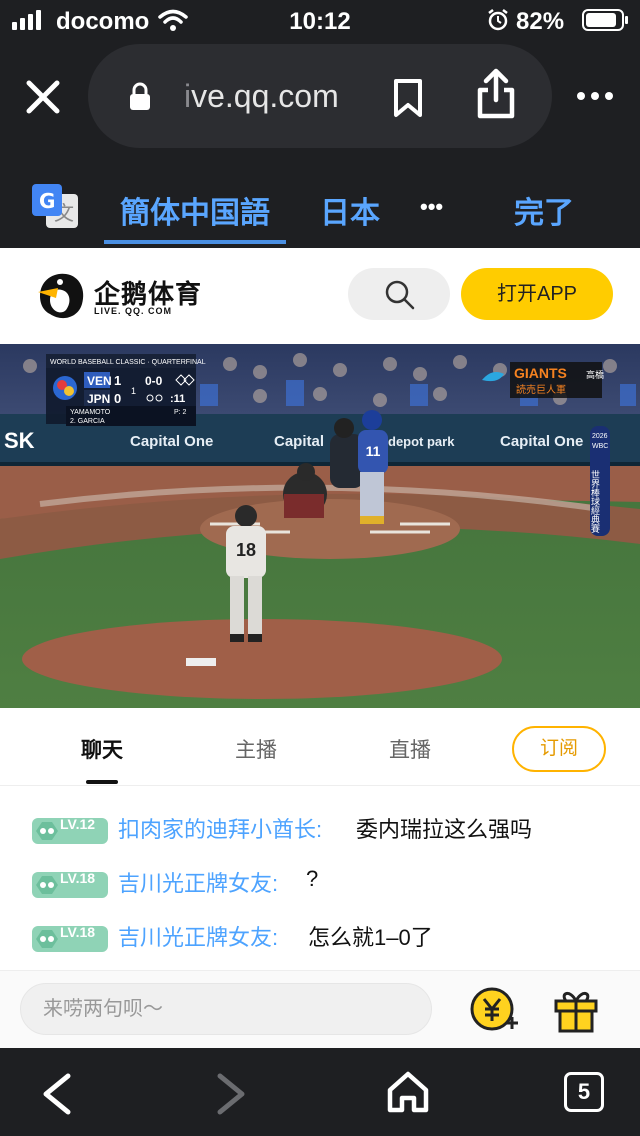  What do you see at coordinates (444, 829) in the screenshot?
I see `chat-text: 委内瑞拉这么强吗` at bounding box center [444, 829].